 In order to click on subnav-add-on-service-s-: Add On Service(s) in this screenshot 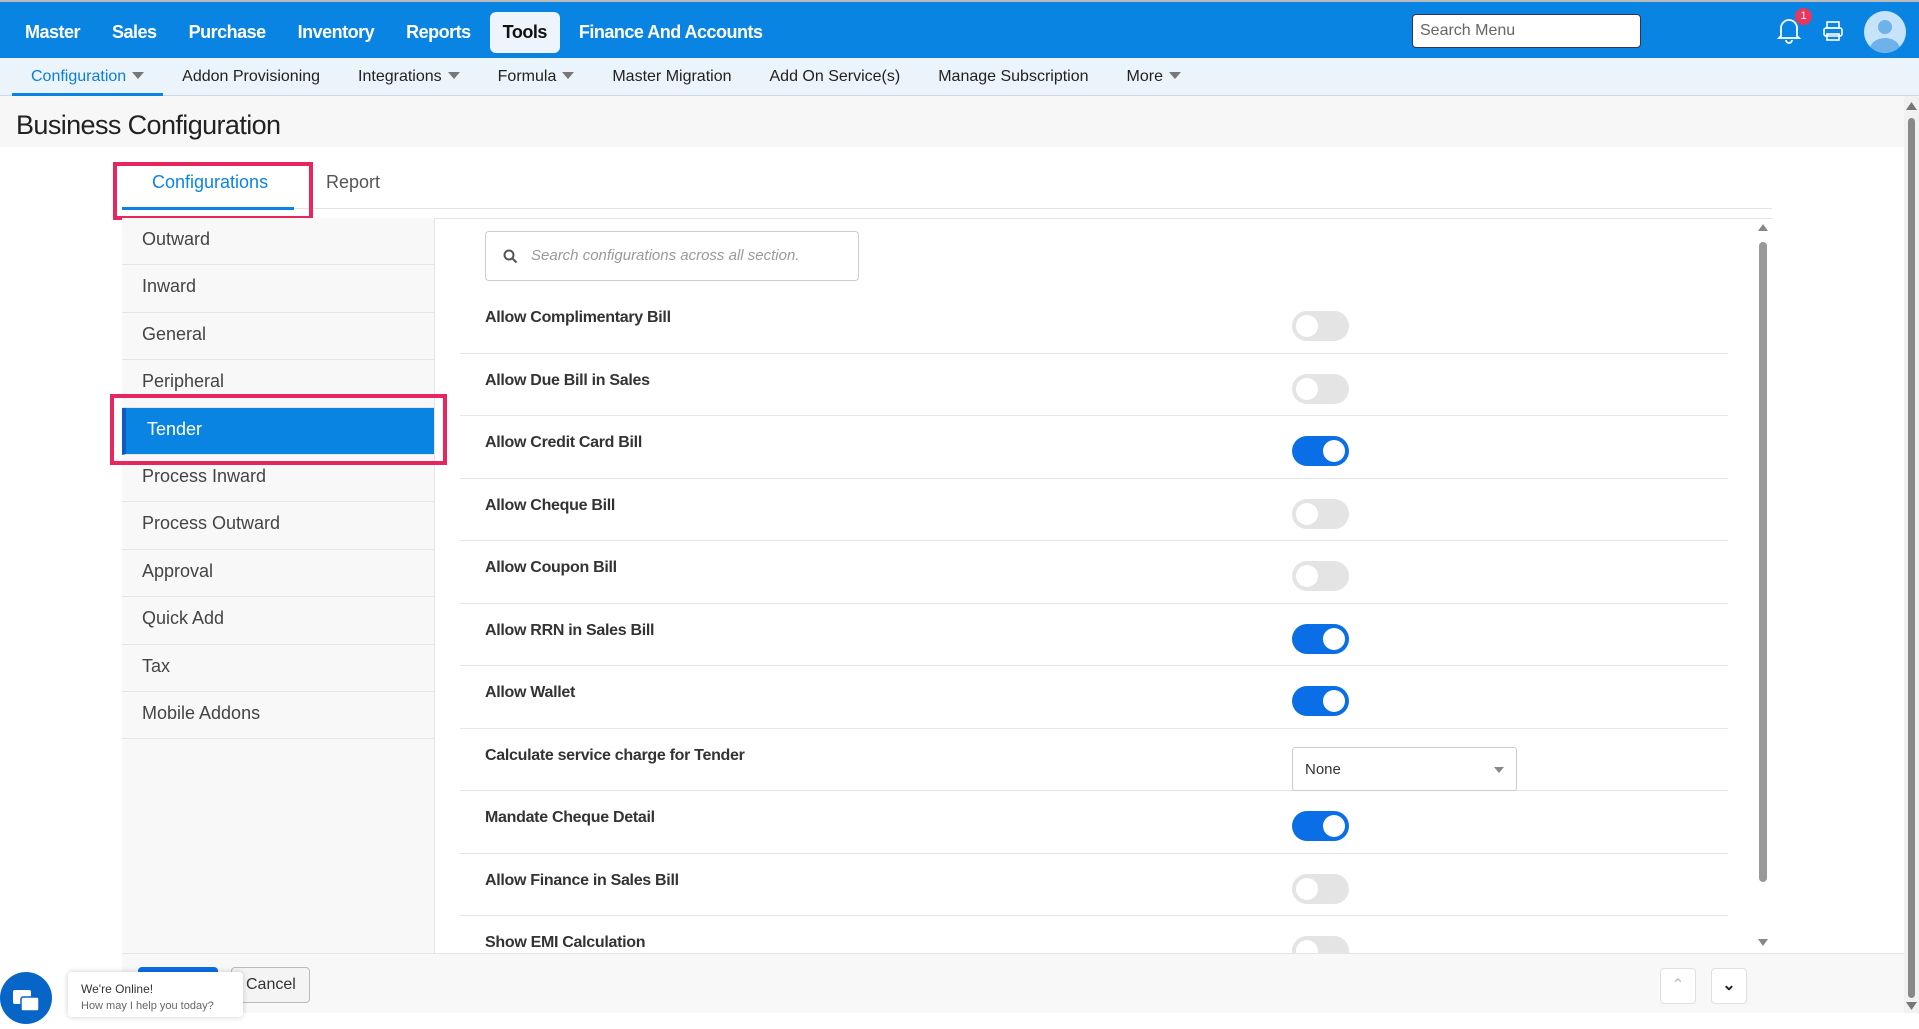, I will do `click(835, 77)`.